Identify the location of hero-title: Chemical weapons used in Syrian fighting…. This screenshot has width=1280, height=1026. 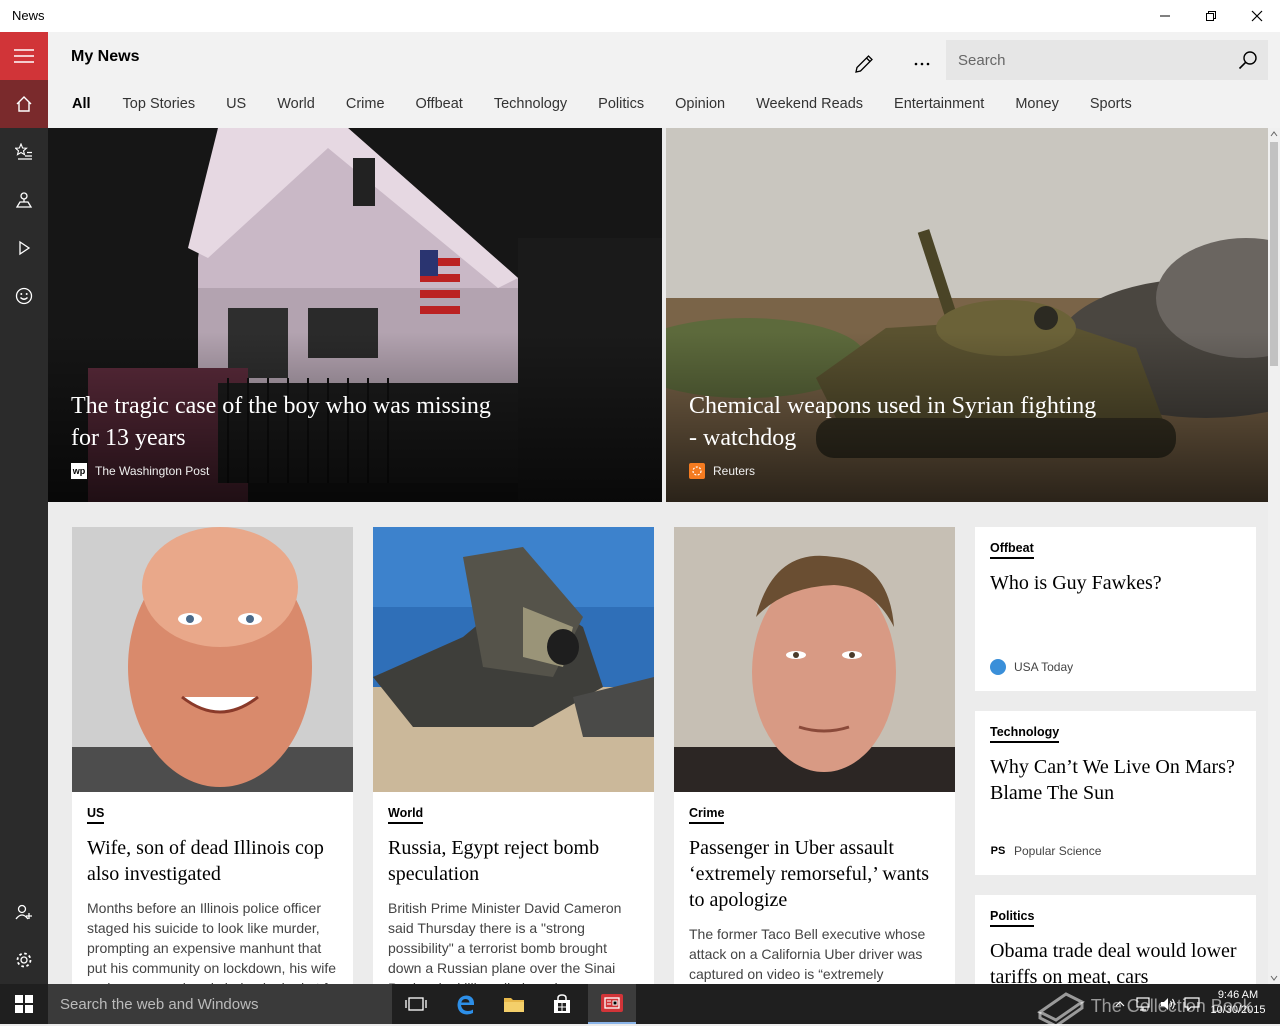
(893, 422).